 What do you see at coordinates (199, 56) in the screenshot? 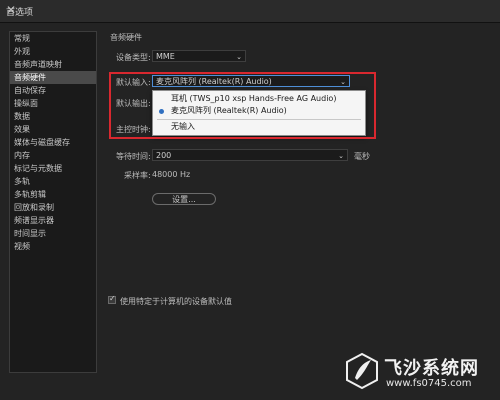
I see `device-type-select: MME ⌄` at bounding box center [199, 56].